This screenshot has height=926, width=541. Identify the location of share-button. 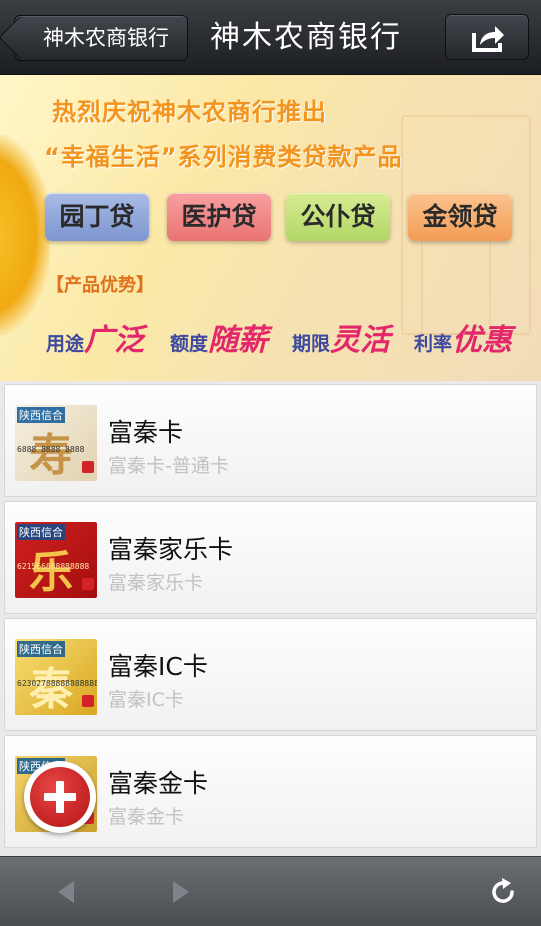
(487, 37).